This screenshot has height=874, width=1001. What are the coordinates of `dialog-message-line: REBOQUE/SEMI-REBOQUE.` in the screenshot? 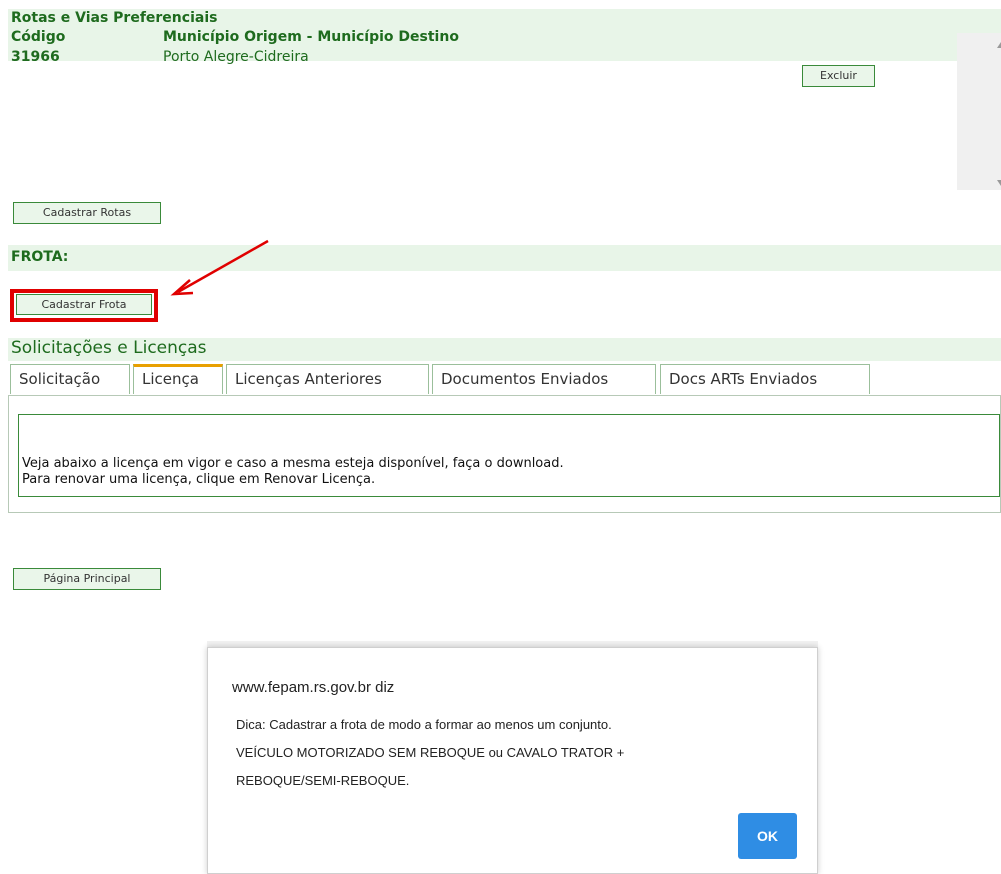 It's located at (323, 780).